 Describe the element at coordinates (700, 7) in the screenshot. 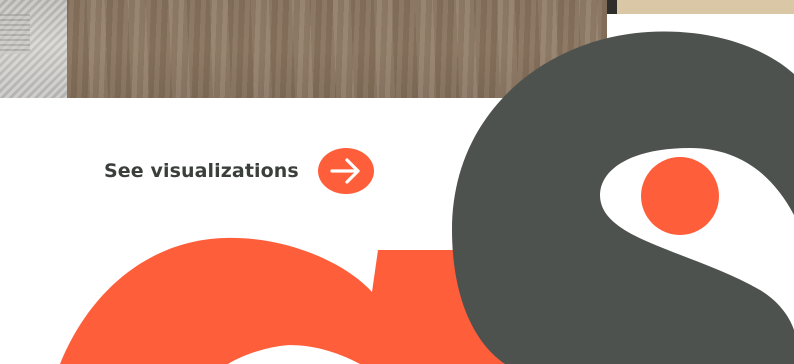

I see `interior-photo-edge` at that location.